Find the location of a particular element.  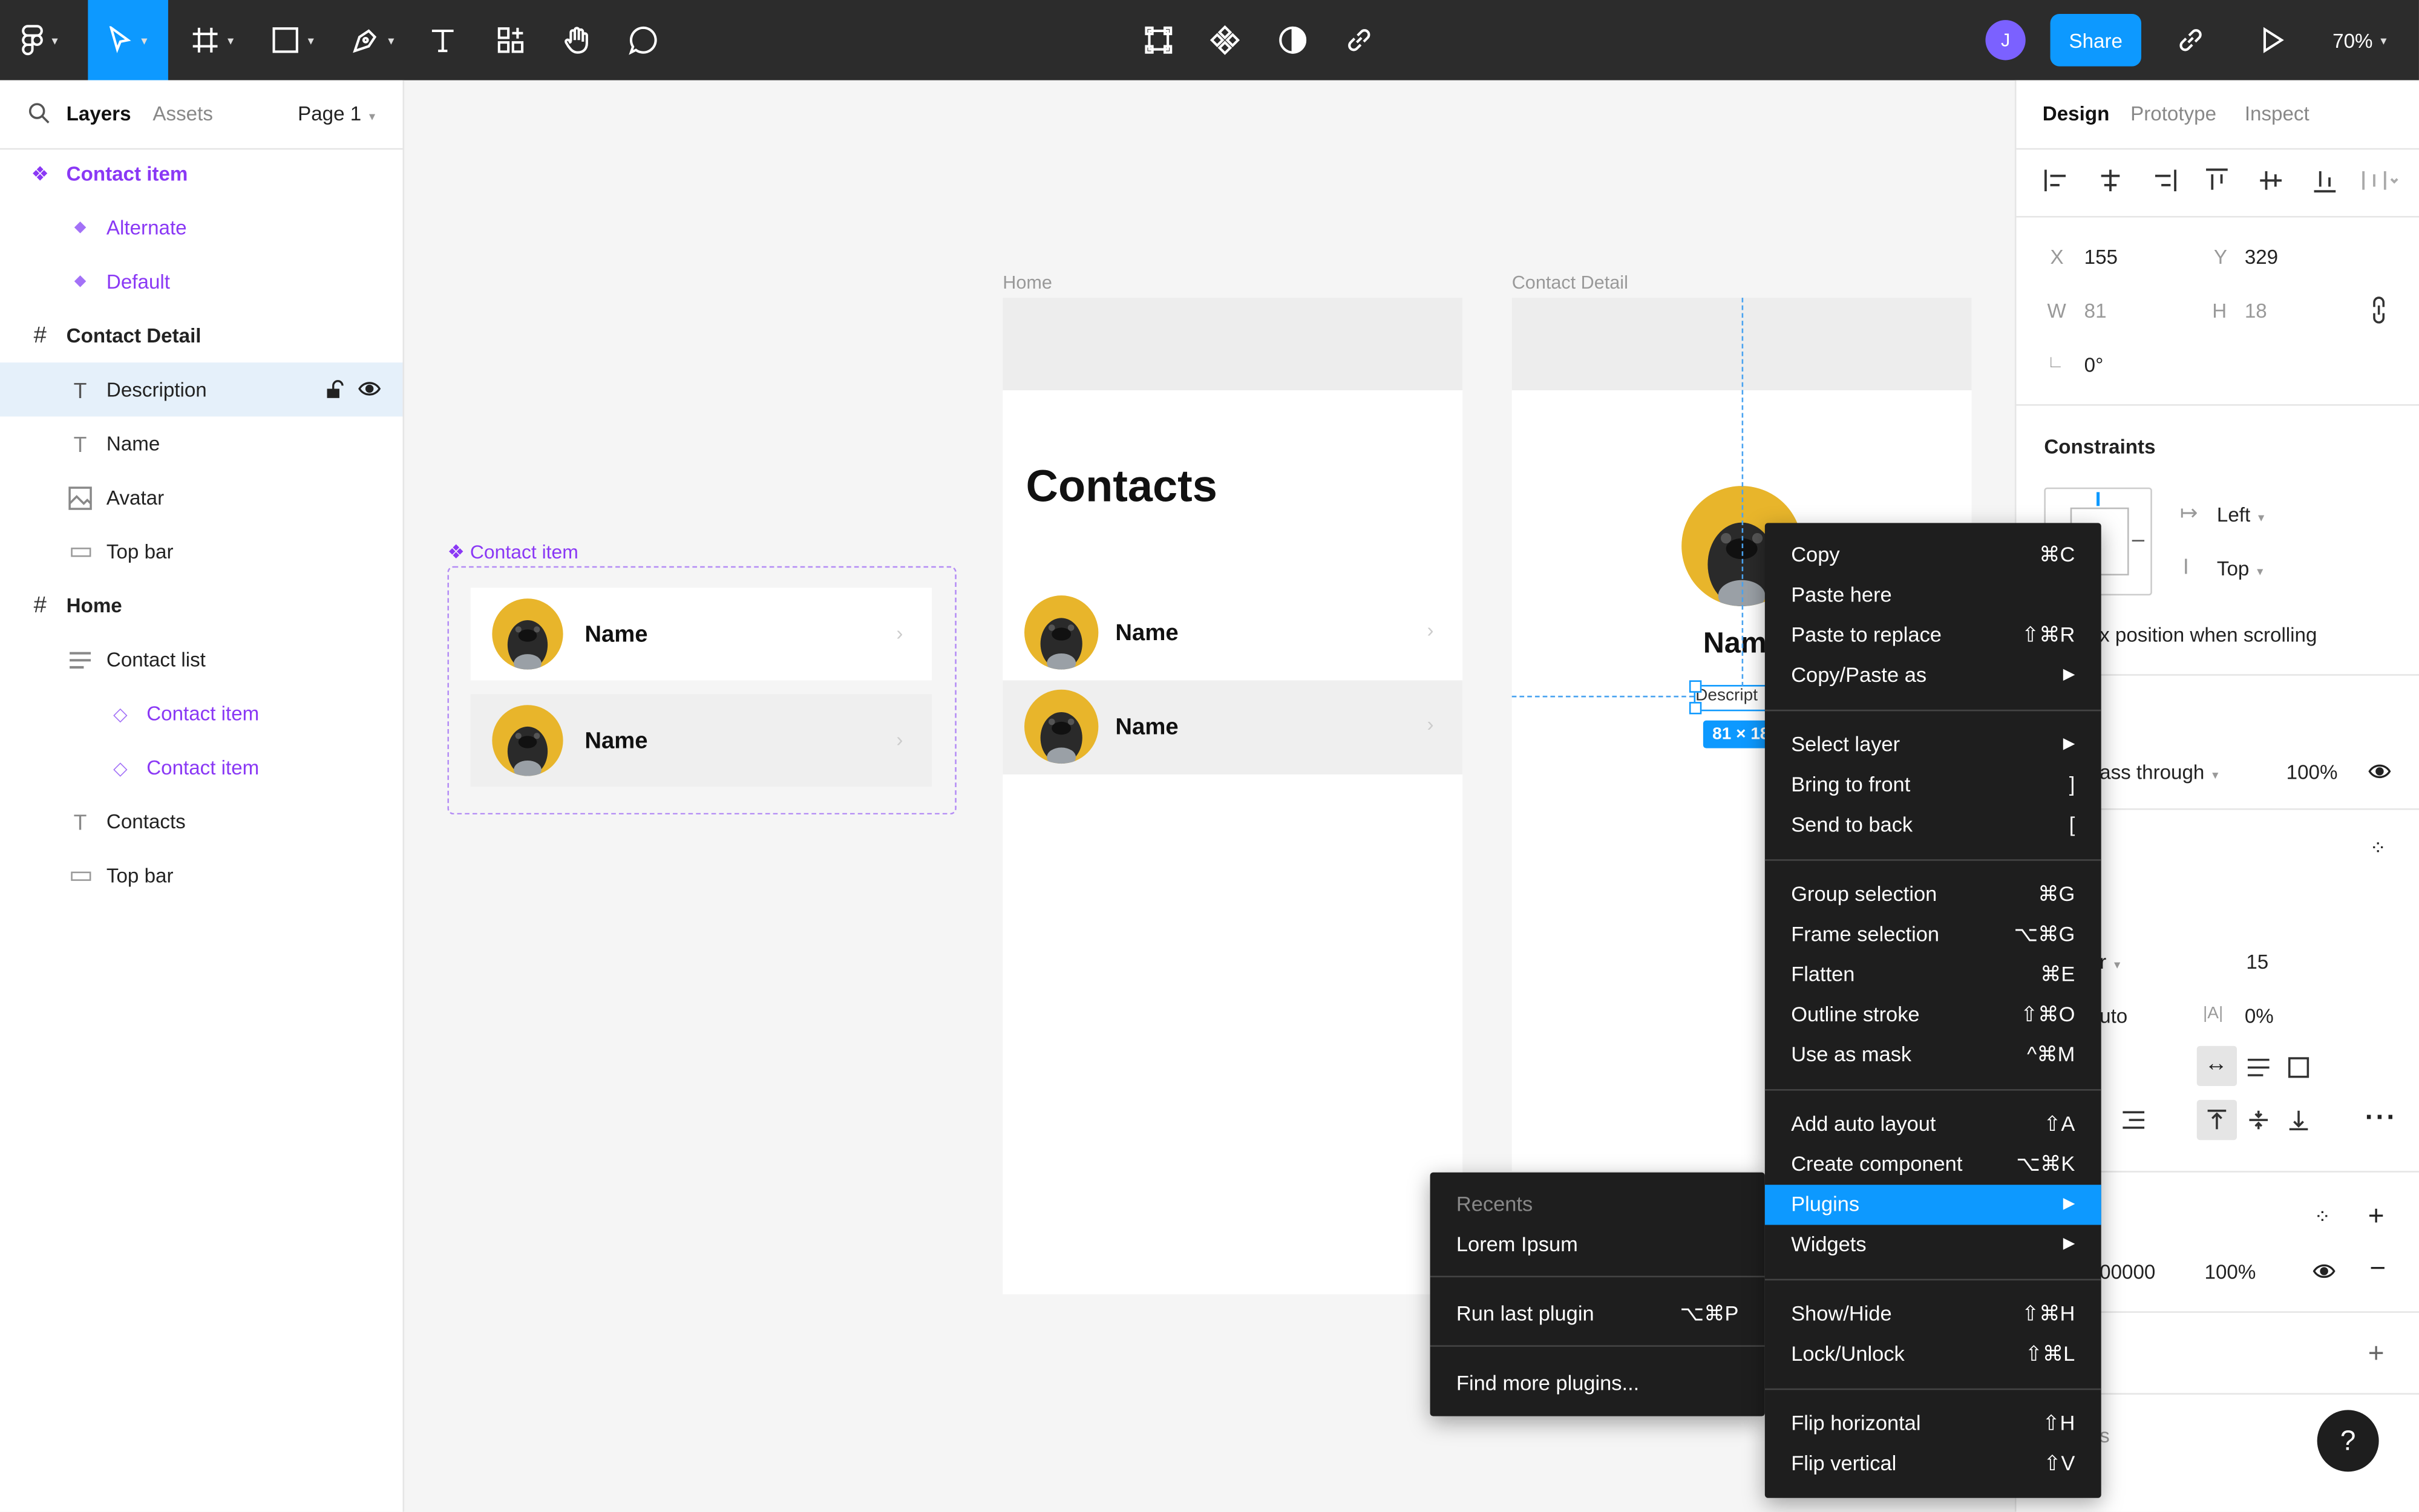

h-input: 18 is located at coordinates (2256, 310).